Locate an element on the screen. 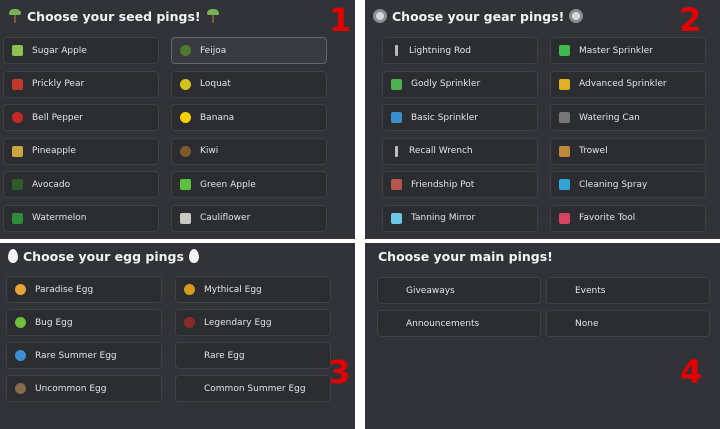 The height and width of the screenshot is (429, 720). seed-title-text: Choose your seed pings! is located at coordinates (114, 16).